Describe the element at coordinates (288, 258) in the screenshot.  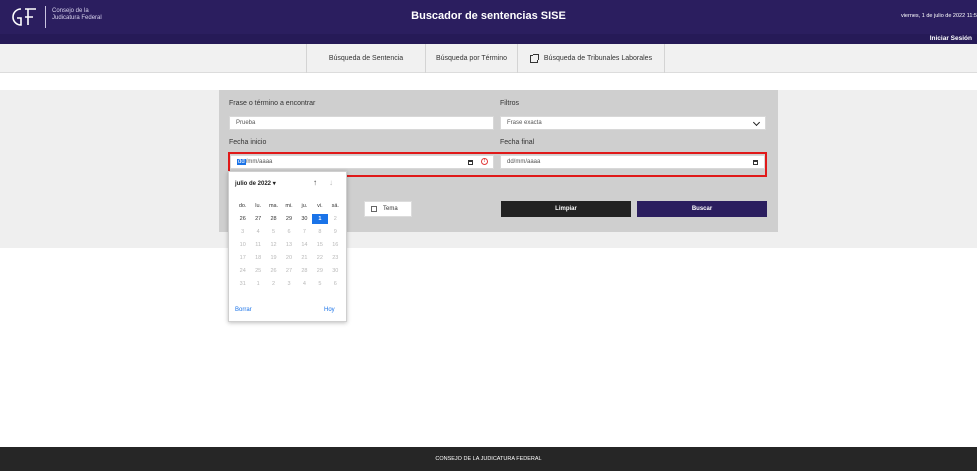
I see `calendar-day: 20` at that location.